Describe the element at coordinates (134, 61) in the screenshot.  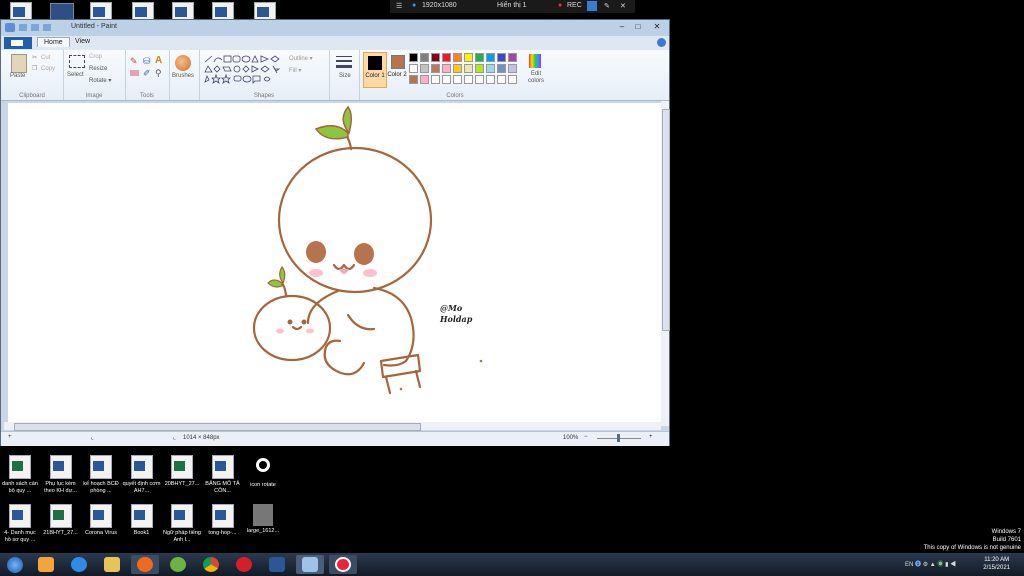
I see `pencil-icon: ✎` at that location.